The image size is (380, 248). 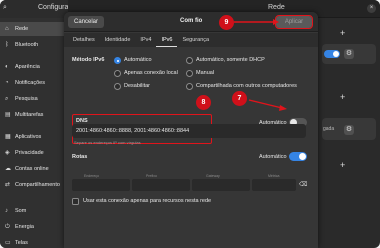 I want to click on add-icon-2: +, so click(x=342, y=97).